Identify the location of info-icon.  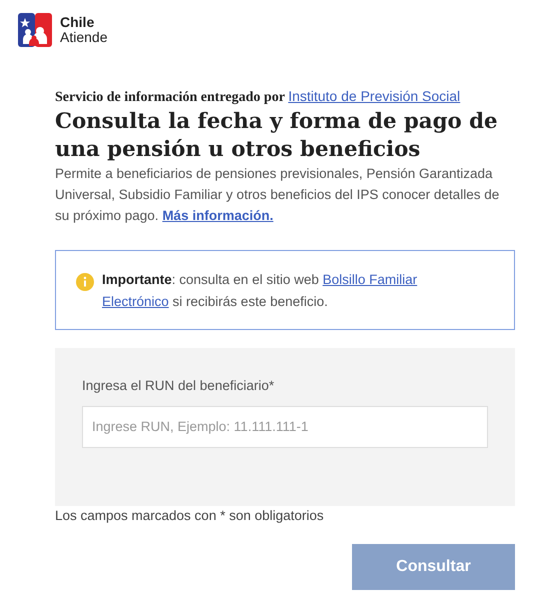
(85, 282).